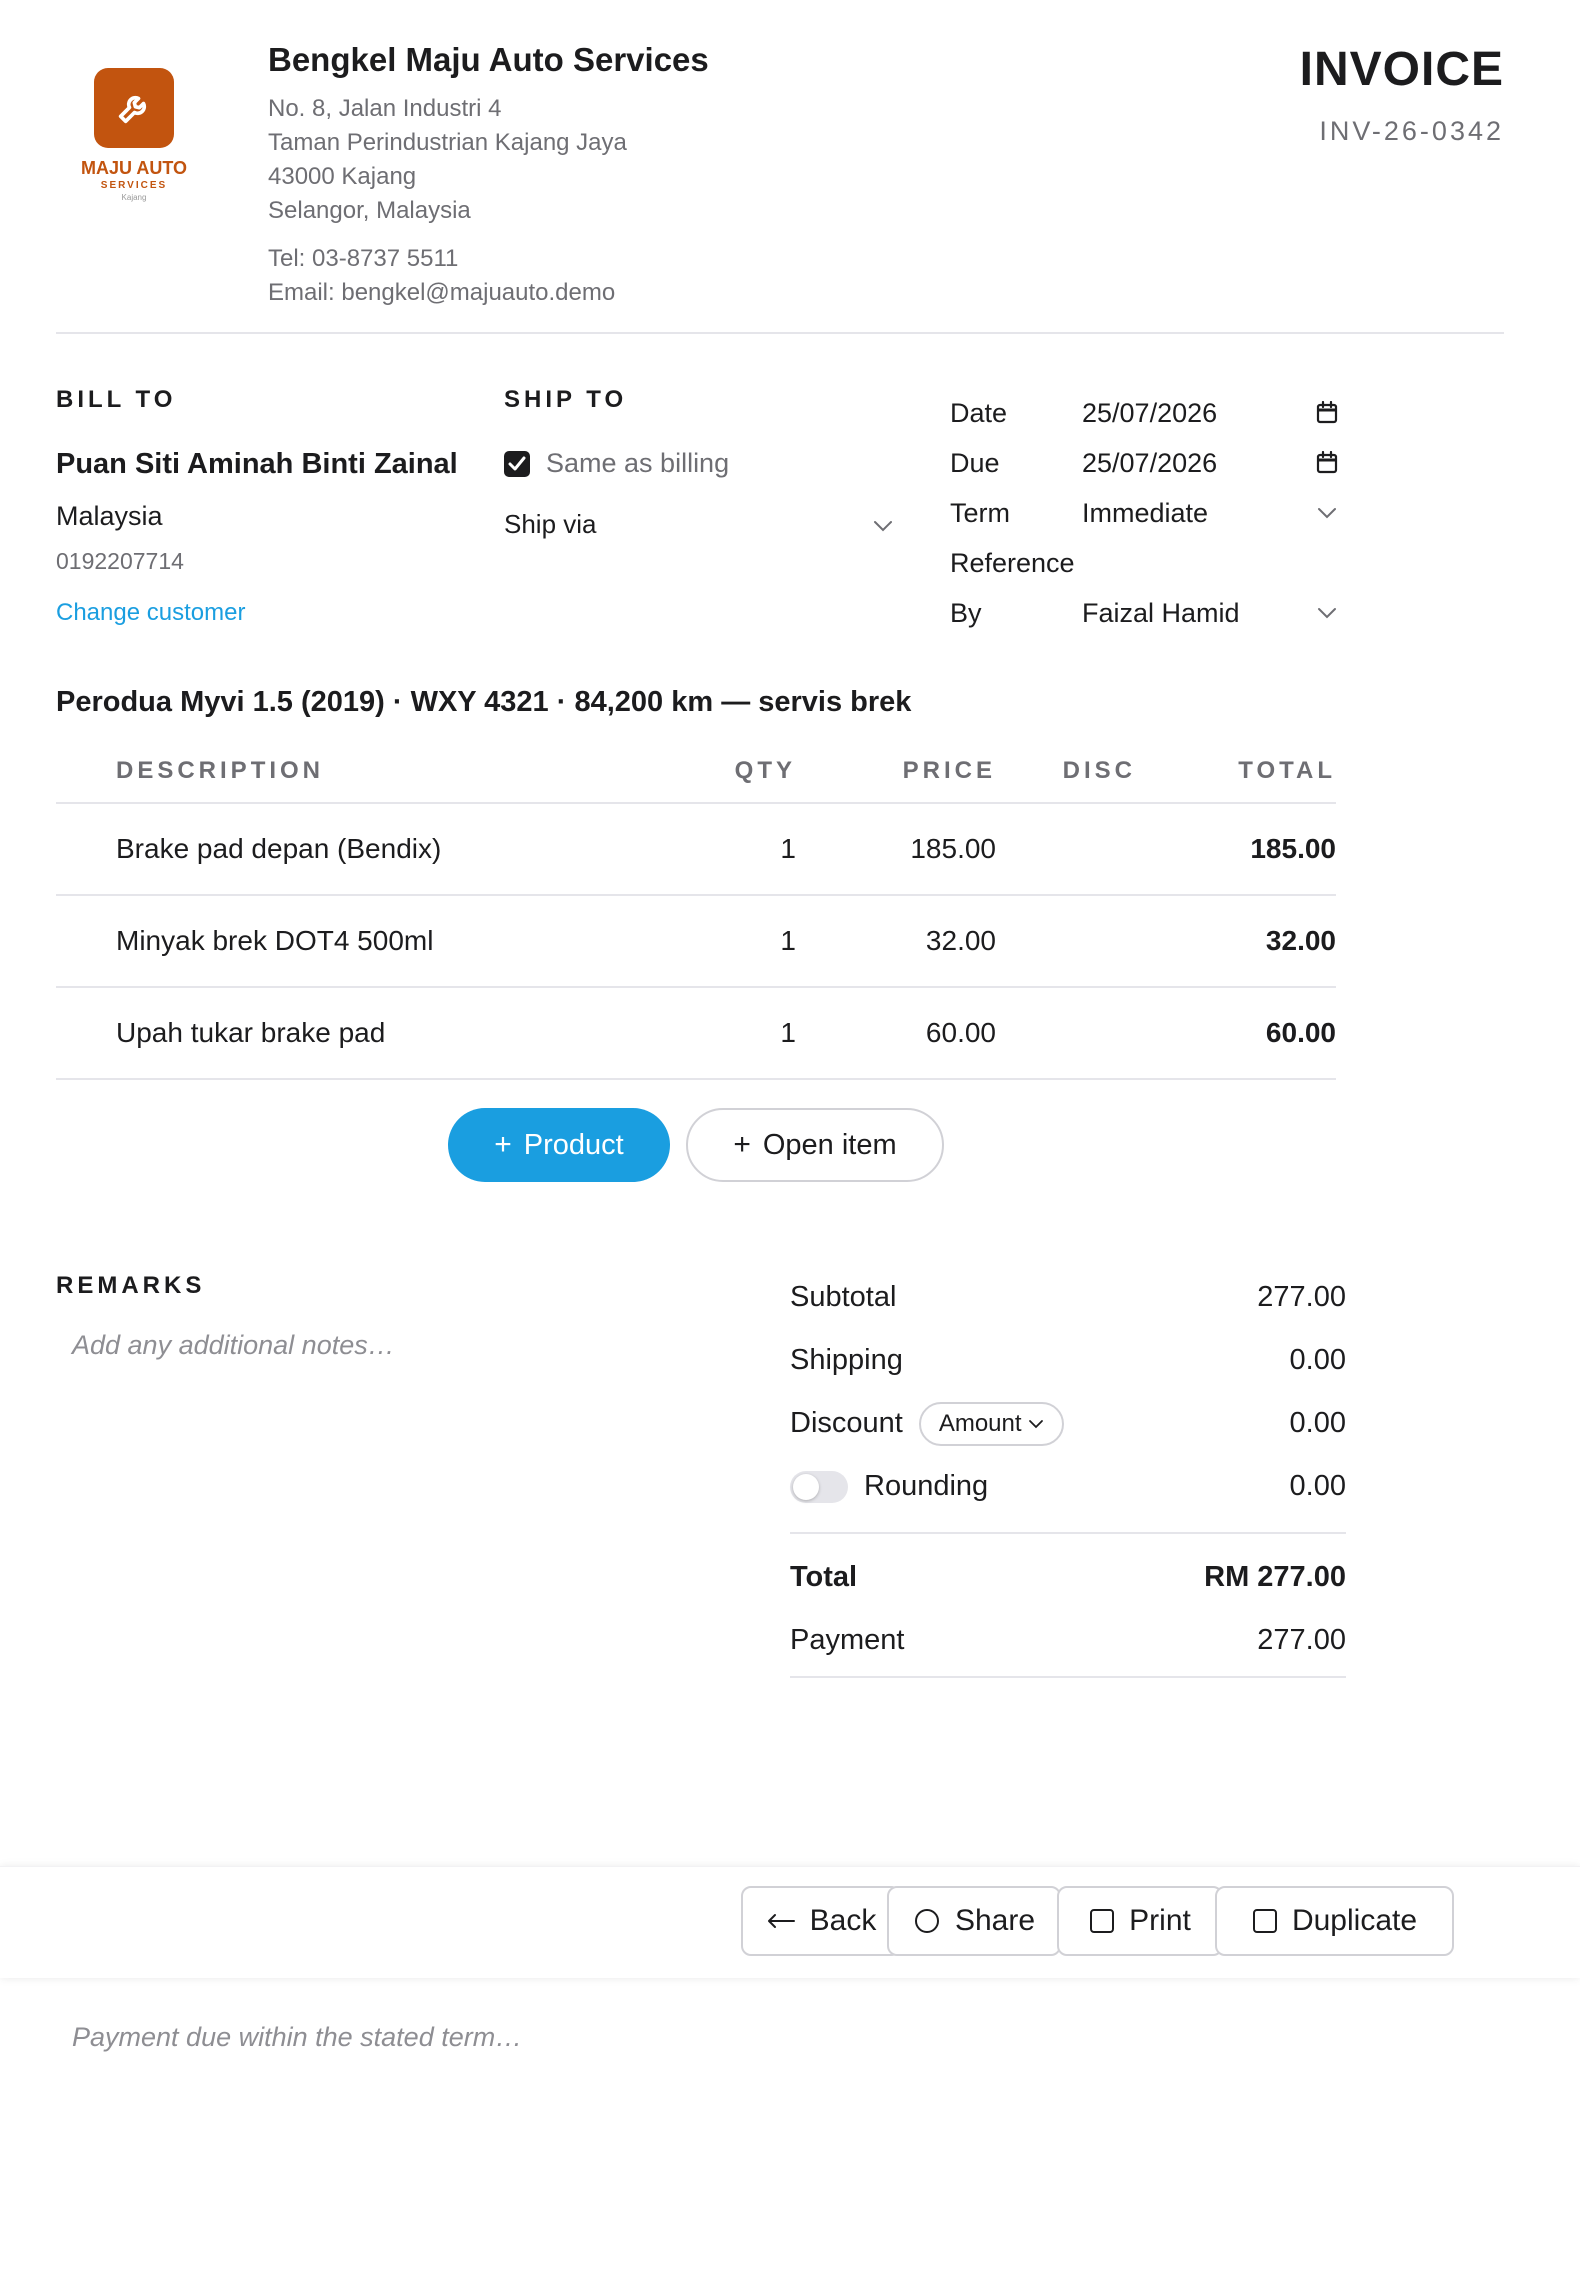 The width and height of the screenshot is (1580, 2270). What do you see at coordinates (133, 168) in the screenshot?
I see `logo-name: MAJU AUTO` at bounding box center [133, 168].